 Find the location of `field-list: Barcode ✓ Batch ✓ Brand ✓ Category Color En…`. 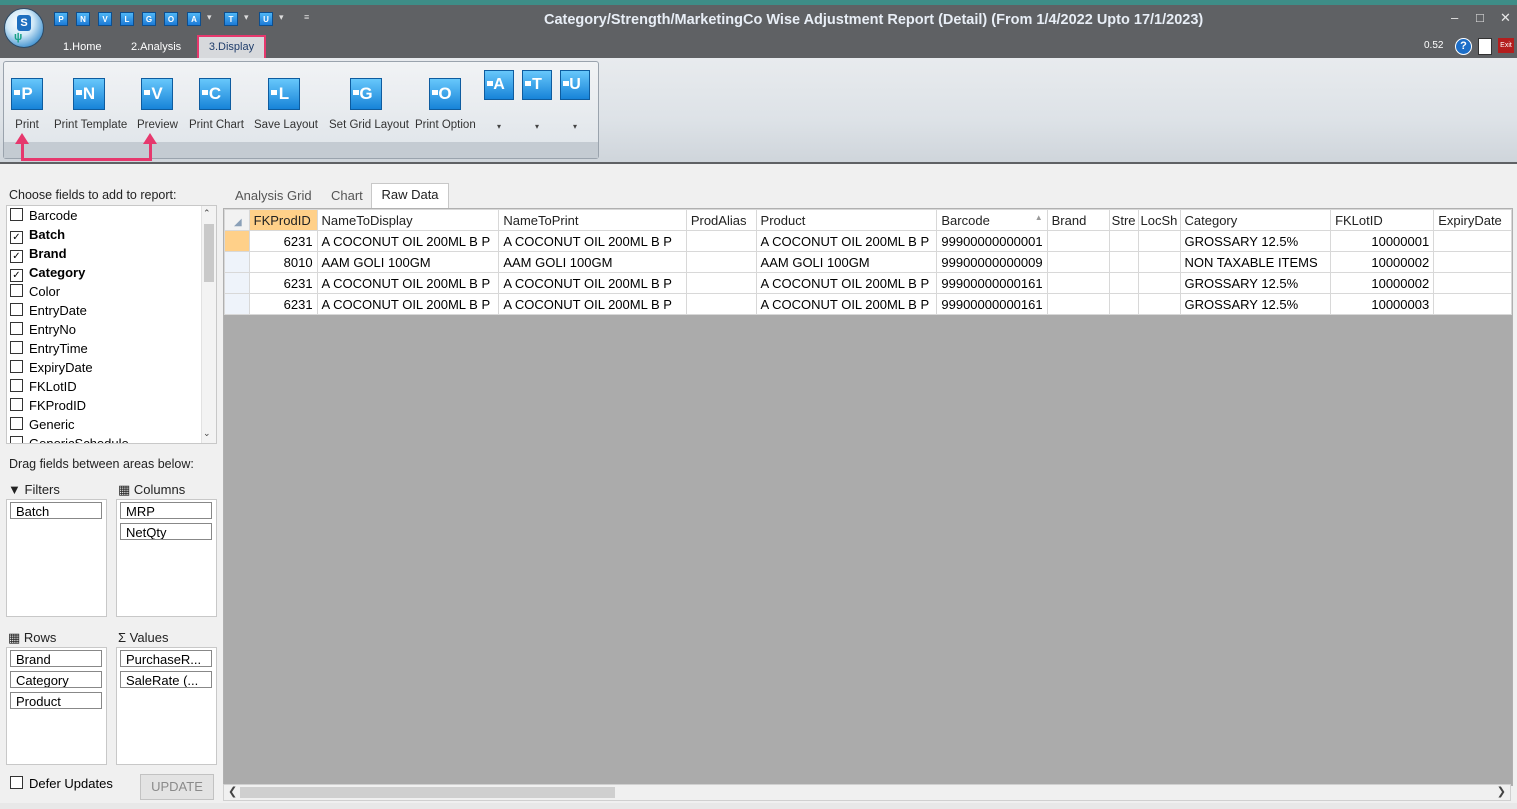

field-list: Barcode ✓ Batch ✓ Brand ✓ Category Color En… is located at coordinates (111, 324).